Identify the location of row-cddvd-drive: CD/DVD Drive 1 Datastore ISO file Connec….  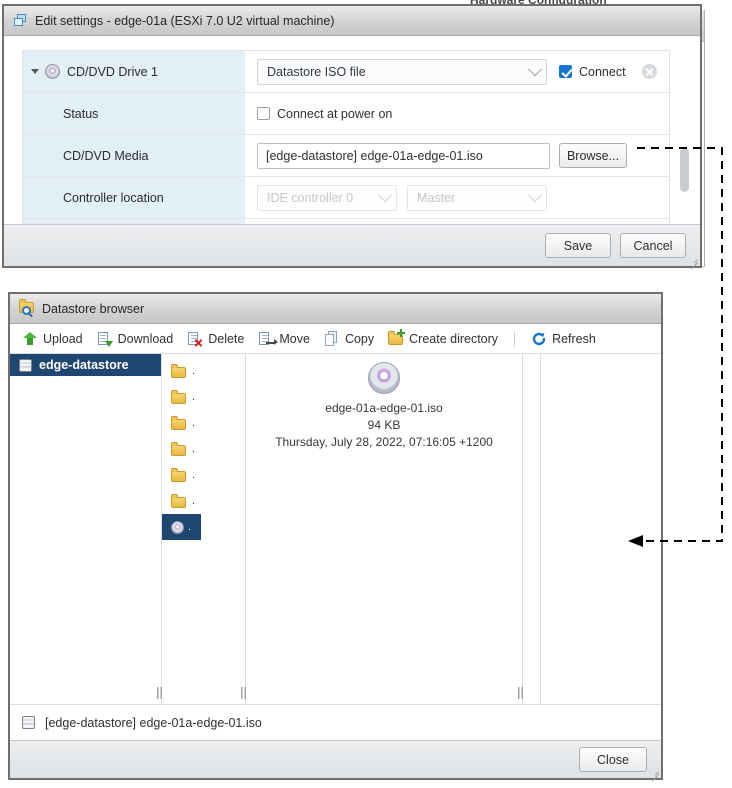
(346, 72).